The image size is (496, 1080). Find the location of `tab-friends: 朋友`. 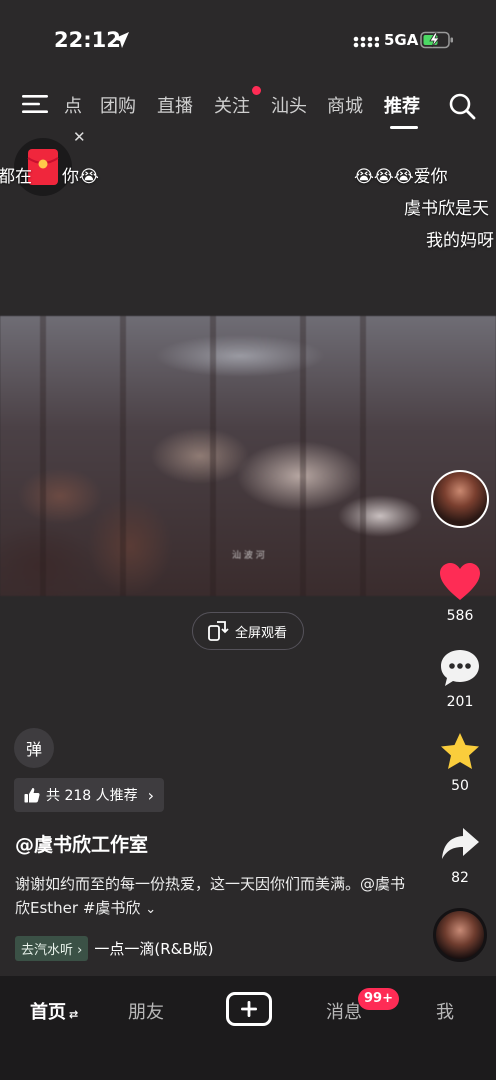

tab-friends: 朋友 is located at coordinates (146, 1011).